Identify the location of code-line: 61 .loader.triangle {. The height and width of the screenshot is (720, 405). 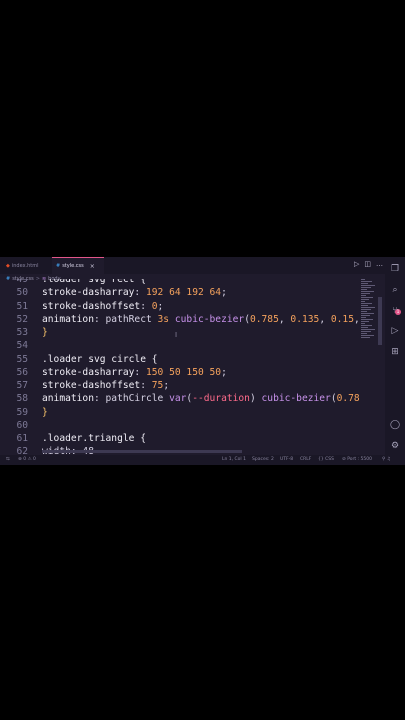
(180, 438).